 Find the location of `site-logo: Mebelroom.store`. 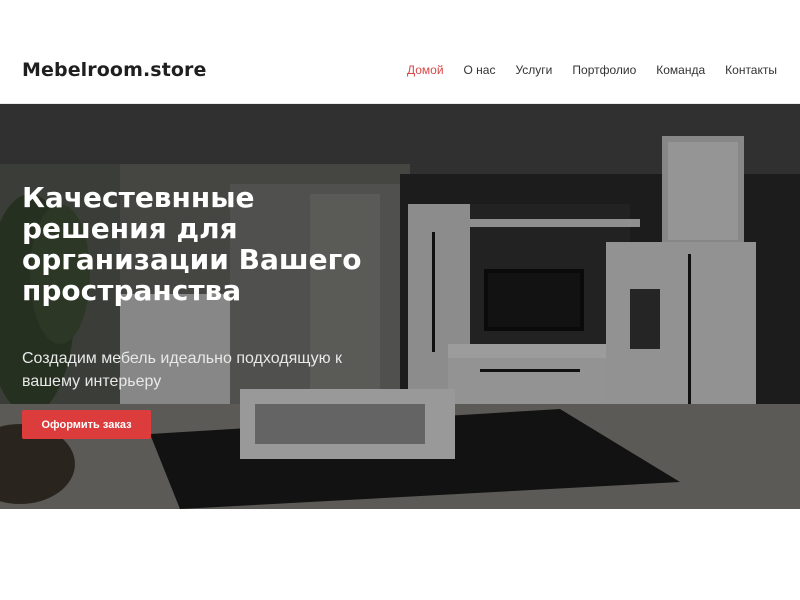

site-logo: Mebelroom.store is located at coordinates (114, 70).